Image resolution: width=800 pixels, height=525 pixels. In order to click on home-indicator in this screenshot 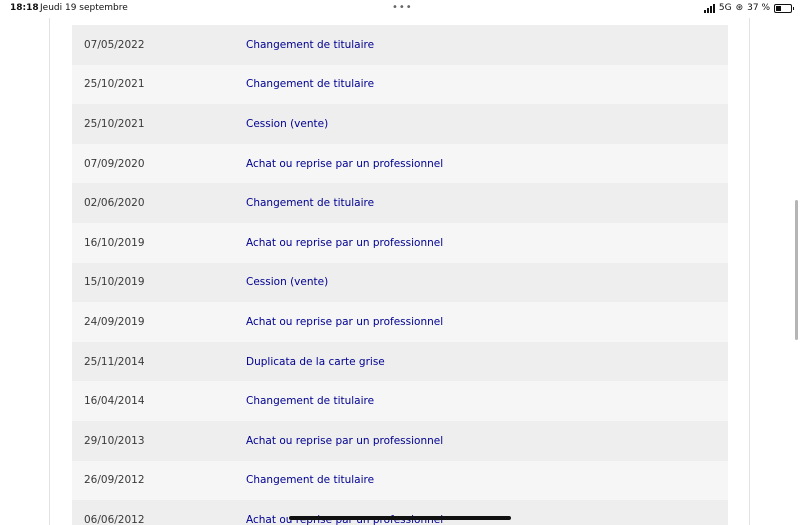, I will do `click(400, 518)`.